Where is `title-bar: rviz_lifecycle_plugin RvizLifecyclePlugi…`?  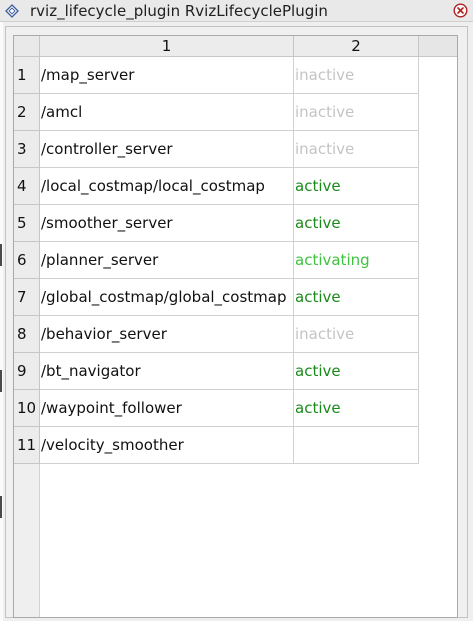
title-bar: rviz_lifecycle_plugin RvizLifecyclePlugi… is located at coordinates (236, 11).